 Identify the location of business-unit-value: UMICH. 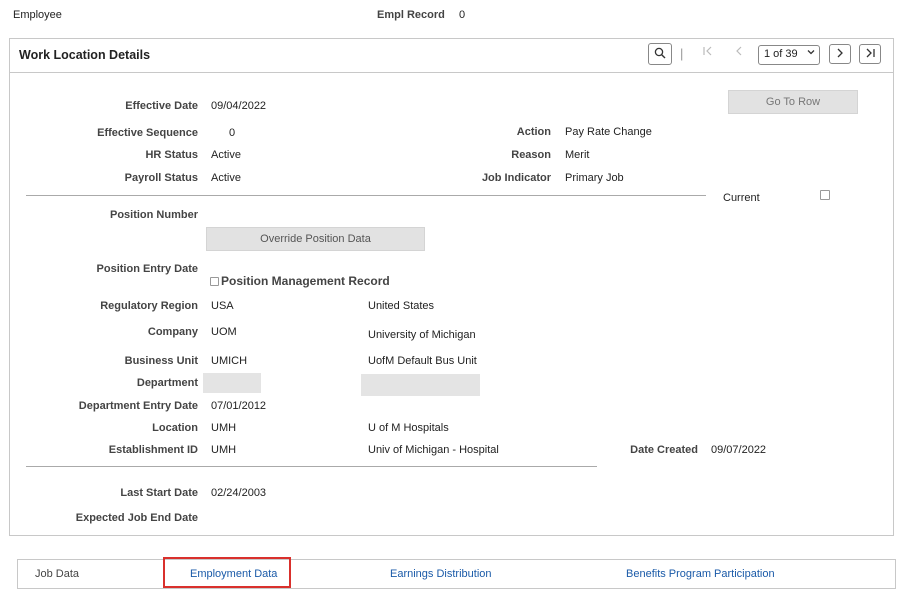
(229, 361).